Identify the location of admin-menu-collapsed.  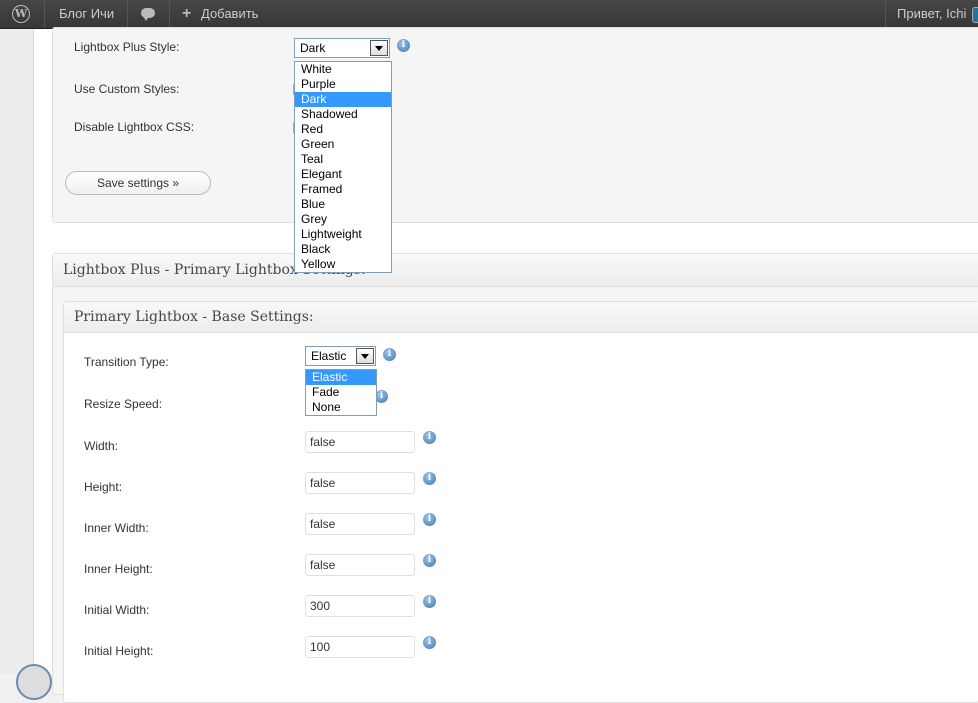
(17, 351).